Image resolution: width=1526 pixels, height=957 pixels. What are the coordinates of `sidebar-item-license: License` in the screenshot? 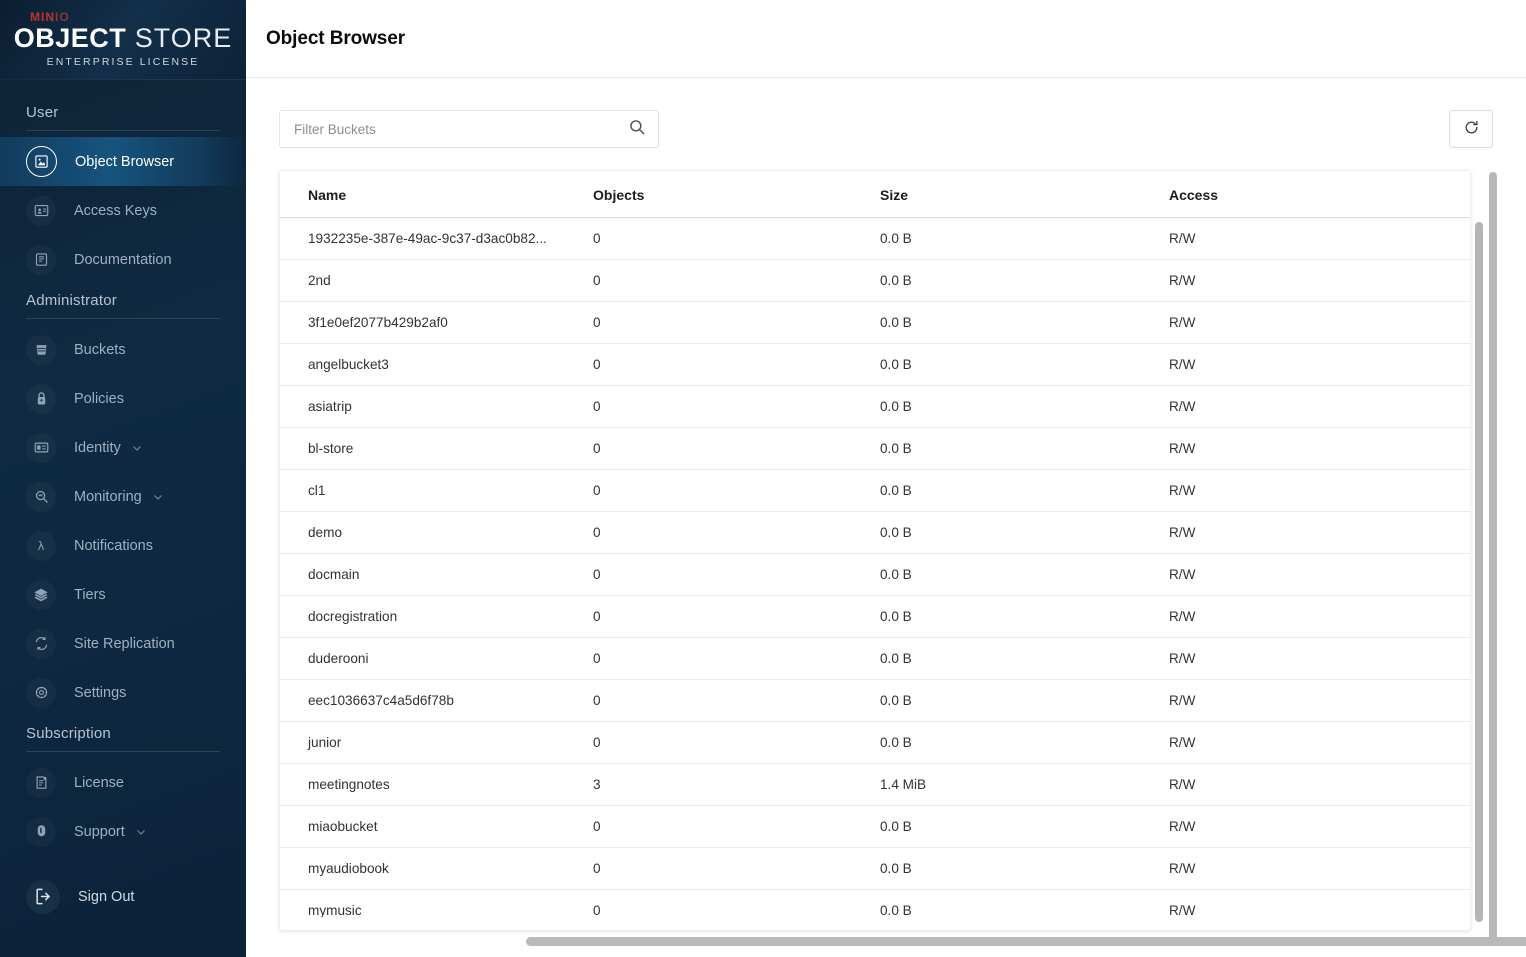 It's located at (123, 782).